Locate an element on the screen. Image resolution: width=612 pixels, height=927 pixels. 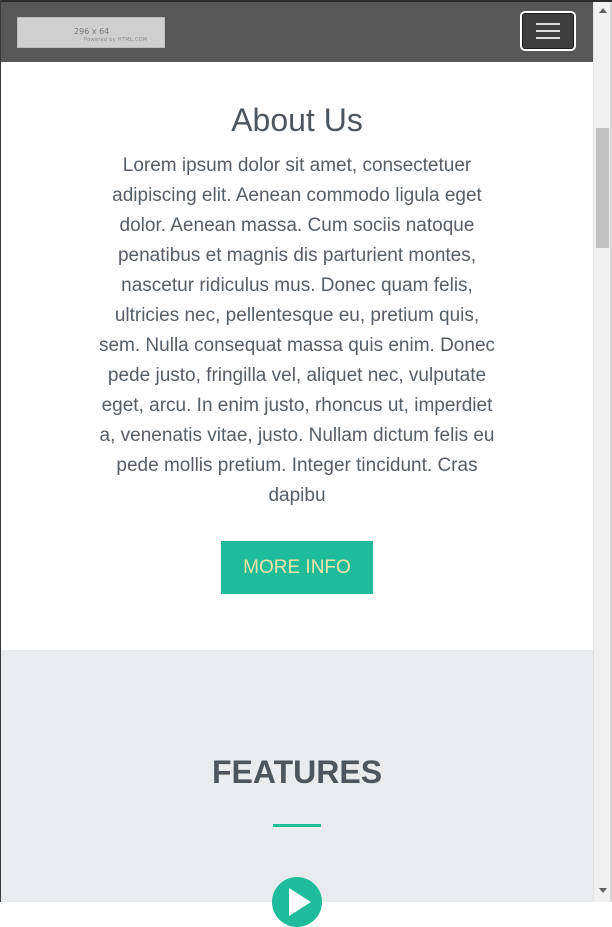
scroll-down-arrow-icon is located at coordinates (603, 890).